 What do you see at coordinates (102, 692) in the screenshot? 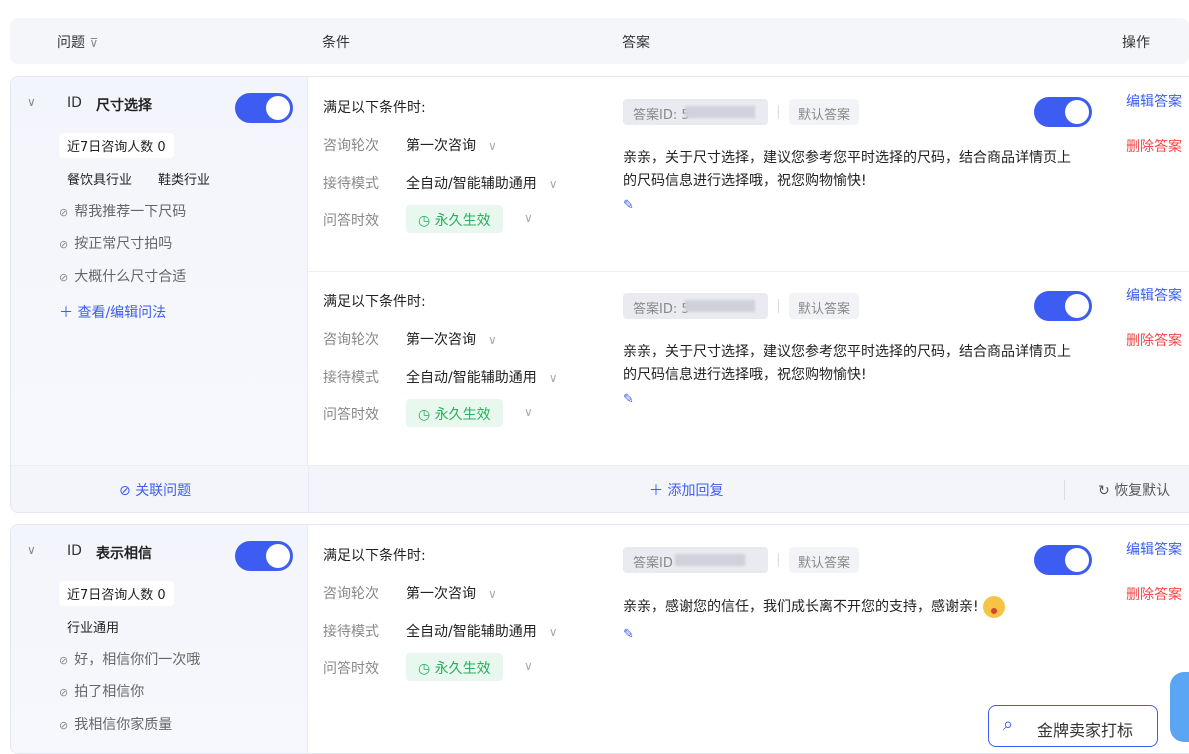
I see `question-item: ⊘ 拍了相信你` at bounding box center [102, 692].